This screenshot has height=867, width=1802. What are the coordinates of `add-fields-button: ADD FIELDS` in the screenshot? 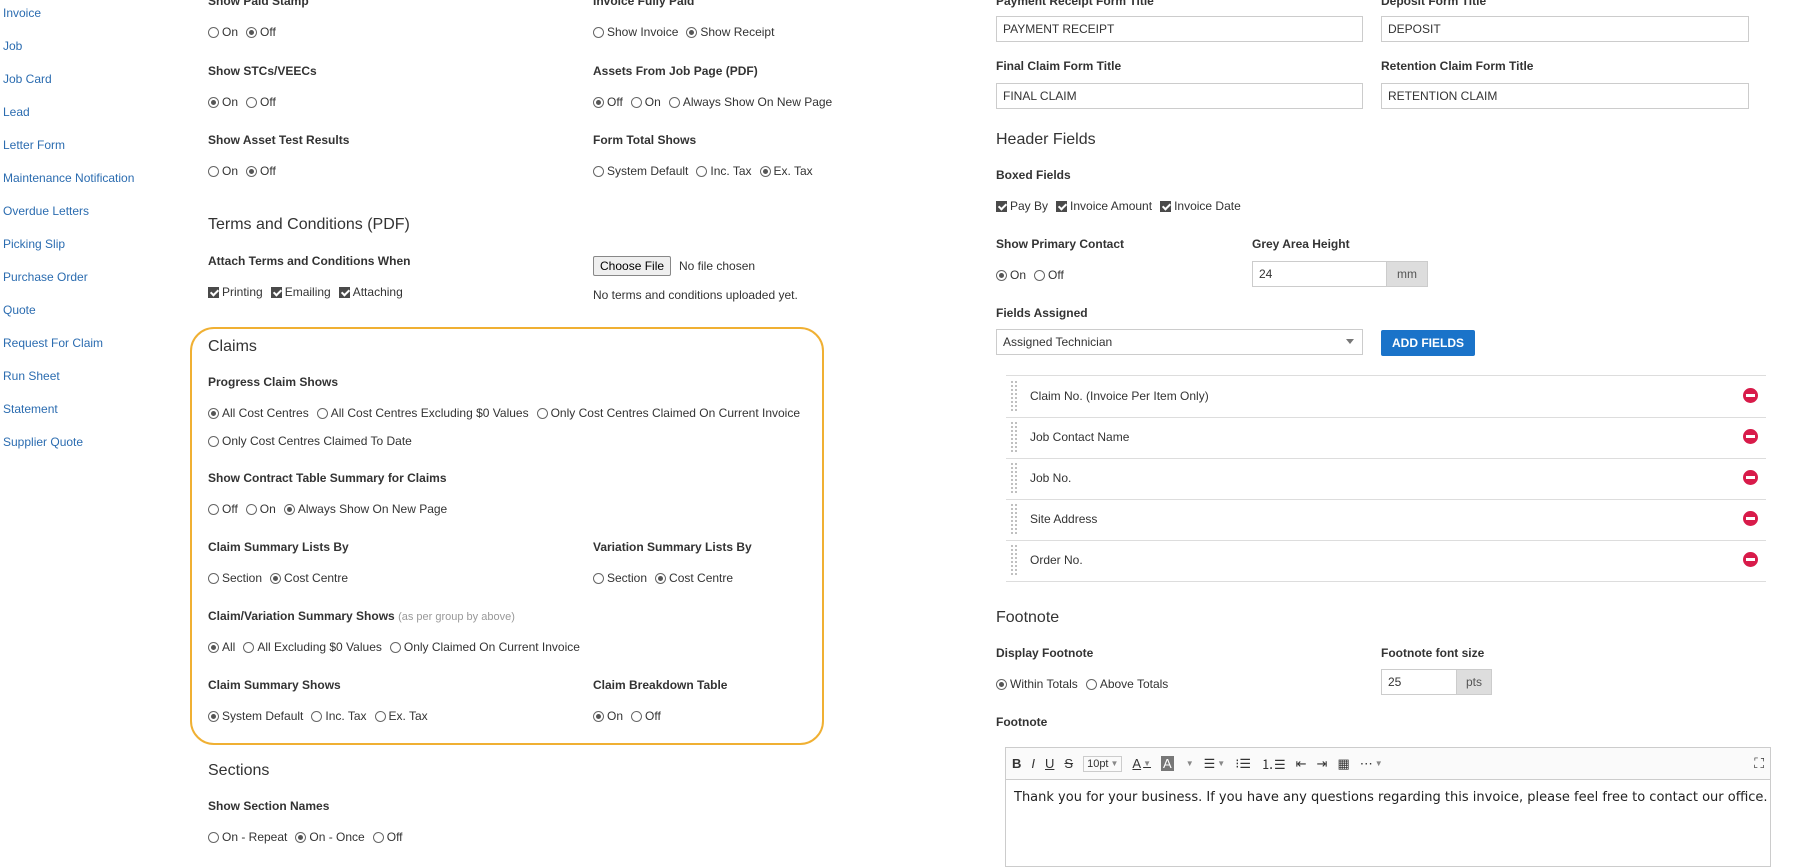 It's located at (1428, 343).